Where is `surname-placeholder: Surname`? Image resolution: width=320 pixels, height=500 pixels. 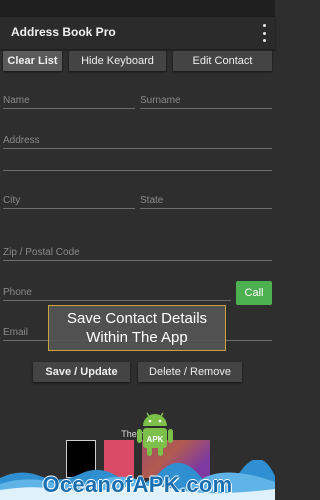
surname-placeholder: Surname is located at coordinates (160, 100).